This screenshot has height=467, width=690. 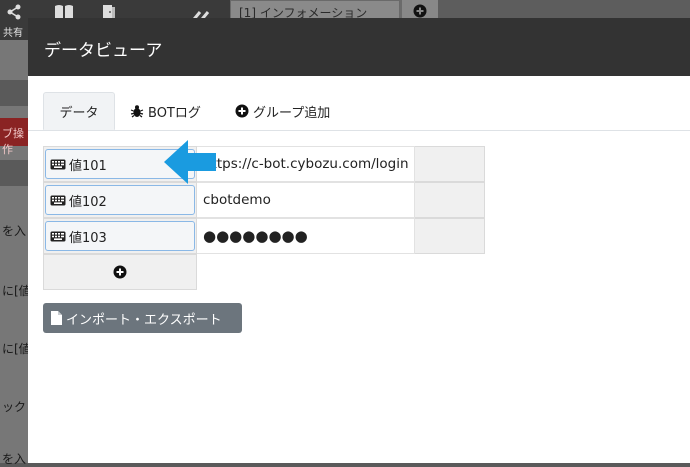 I want to click on variable-name-button: 値103, so click(x=120, y=236).